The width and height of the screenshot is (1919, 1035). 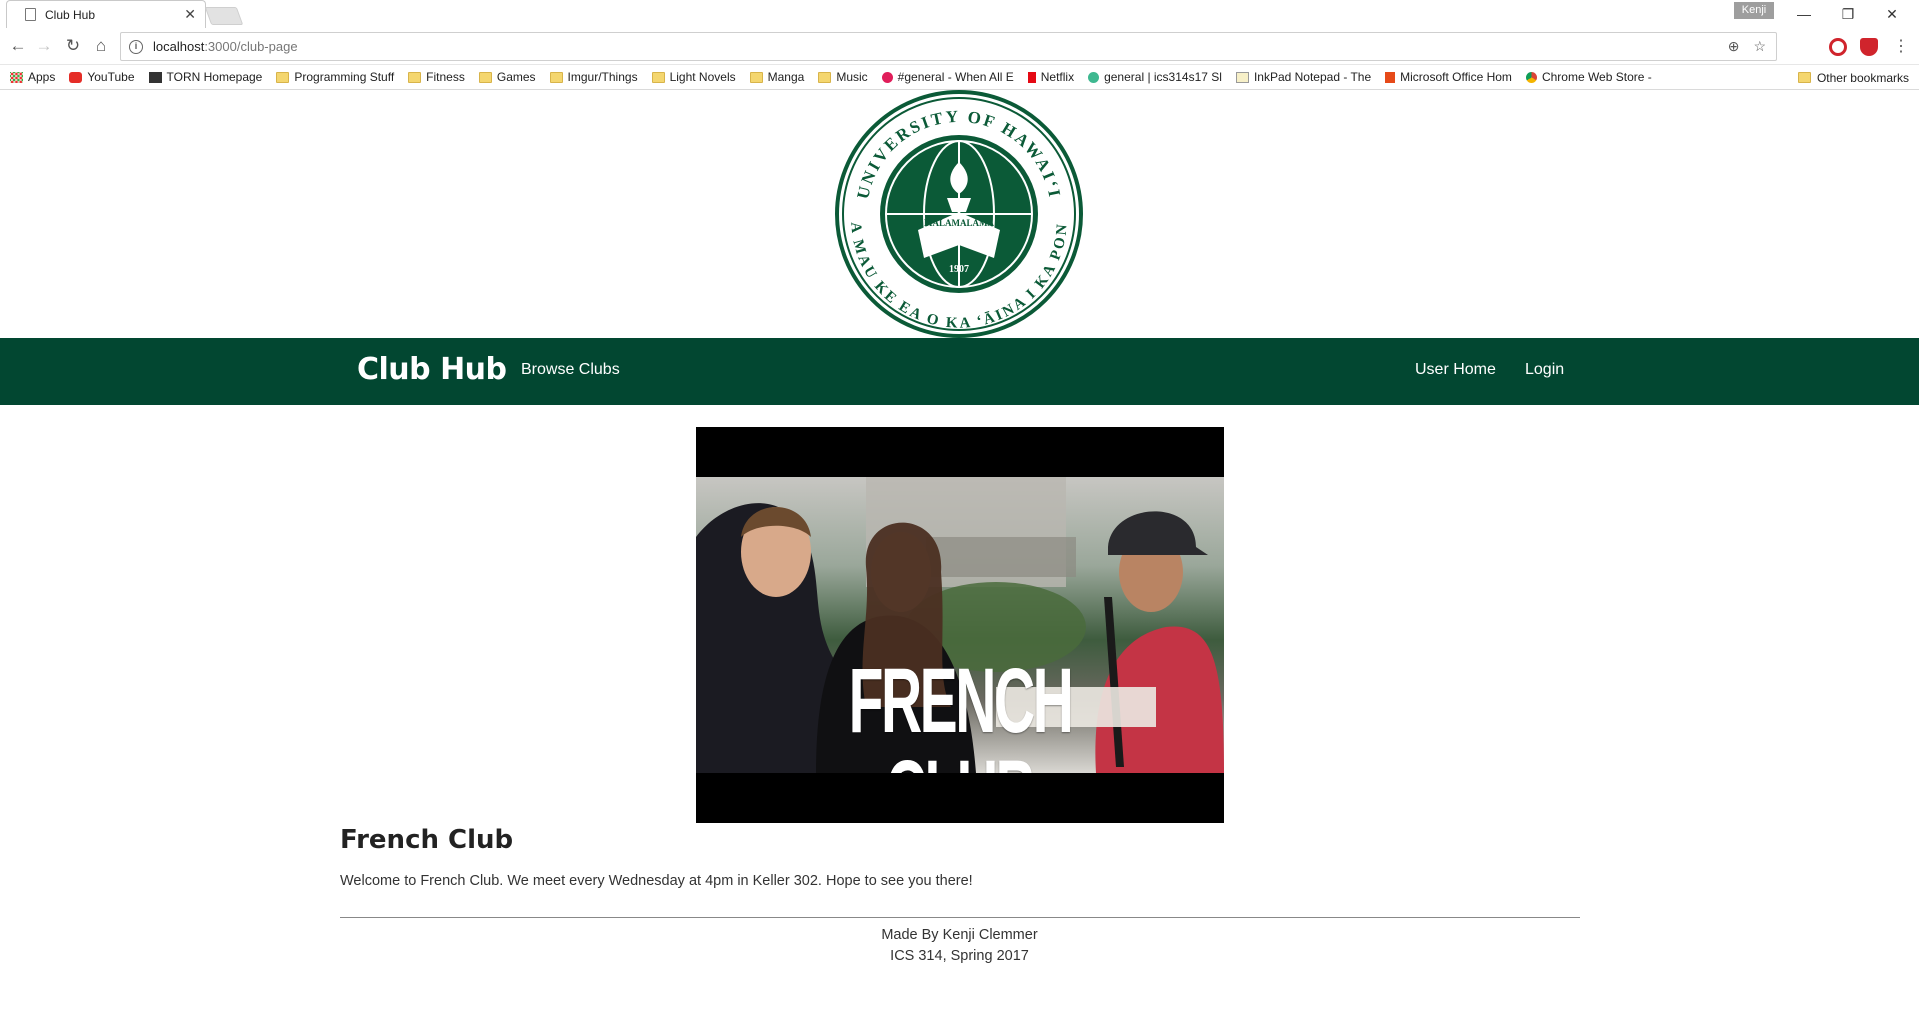 I want to click on minimize-icon: —, so click(x=1804, y=14).